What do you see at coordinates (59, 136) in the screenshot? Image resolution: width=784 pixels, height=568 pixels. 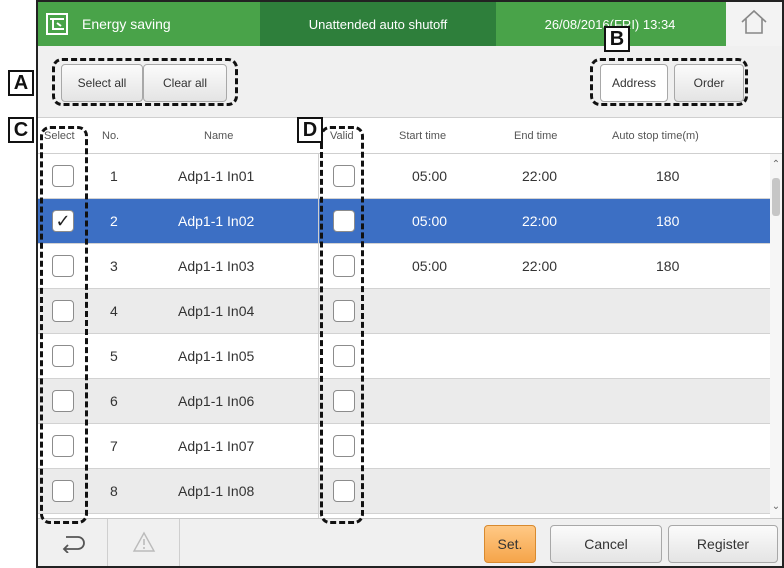 I see `column-select: Select` at bounding box center [59, 136].